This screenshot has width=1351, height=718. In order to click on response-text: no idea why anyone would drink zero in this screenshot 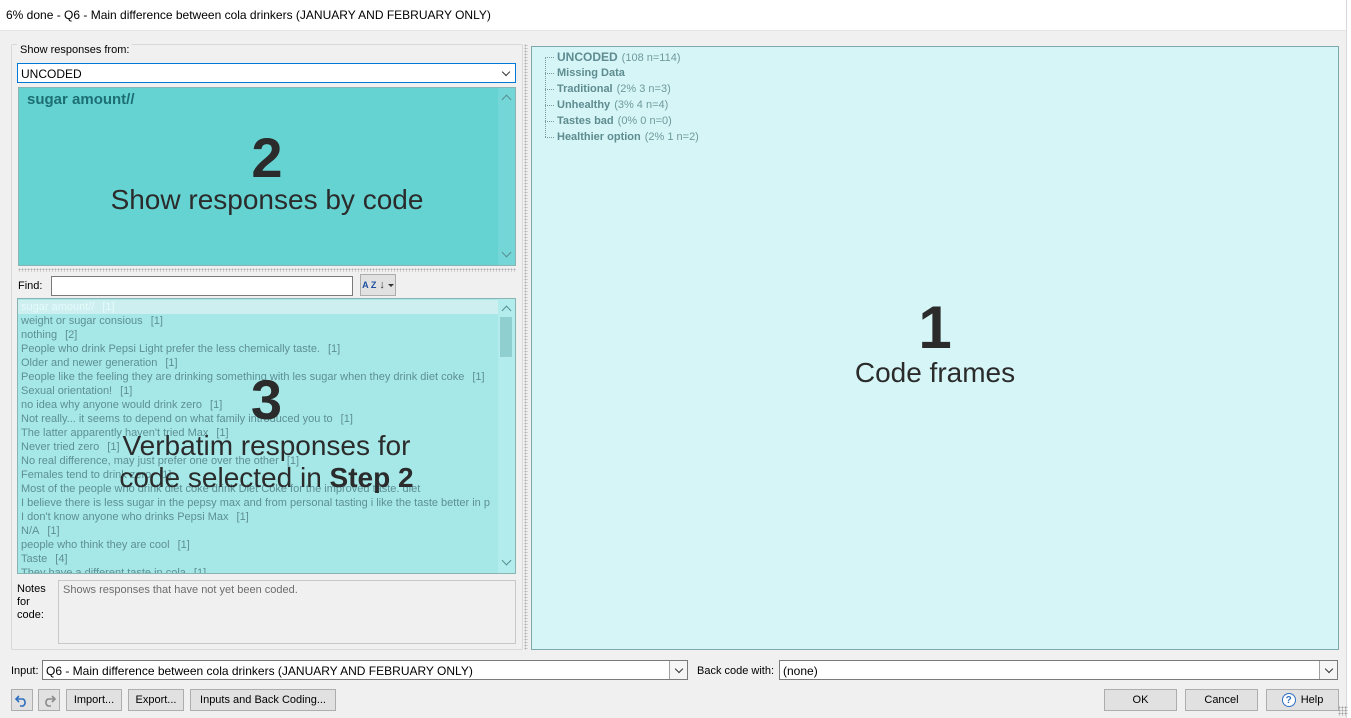, I will do `click(112, 405)`.